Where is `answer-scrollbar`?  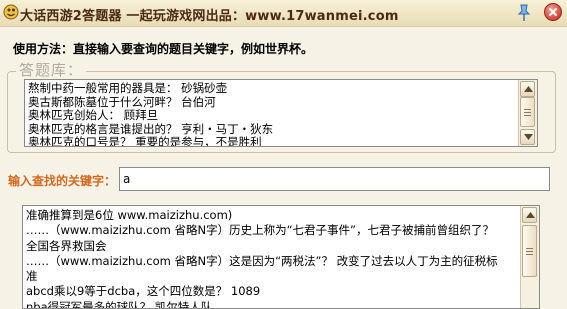
answer-scrollbar is located at coordinates (527, 113).